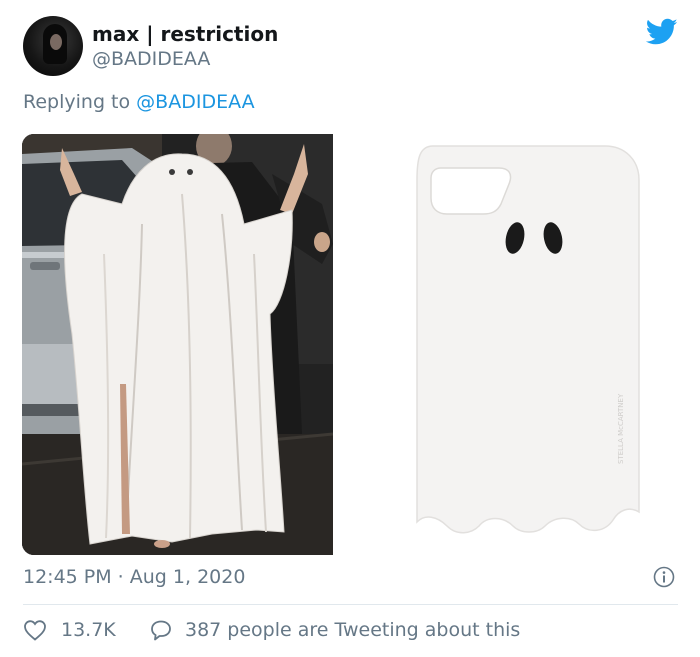 The height and width of the screenshot is (657, 700). Describe the element at coordinates (151, 59) in the screenshot. I see `author-handle: @BADIDEAA` at that location.